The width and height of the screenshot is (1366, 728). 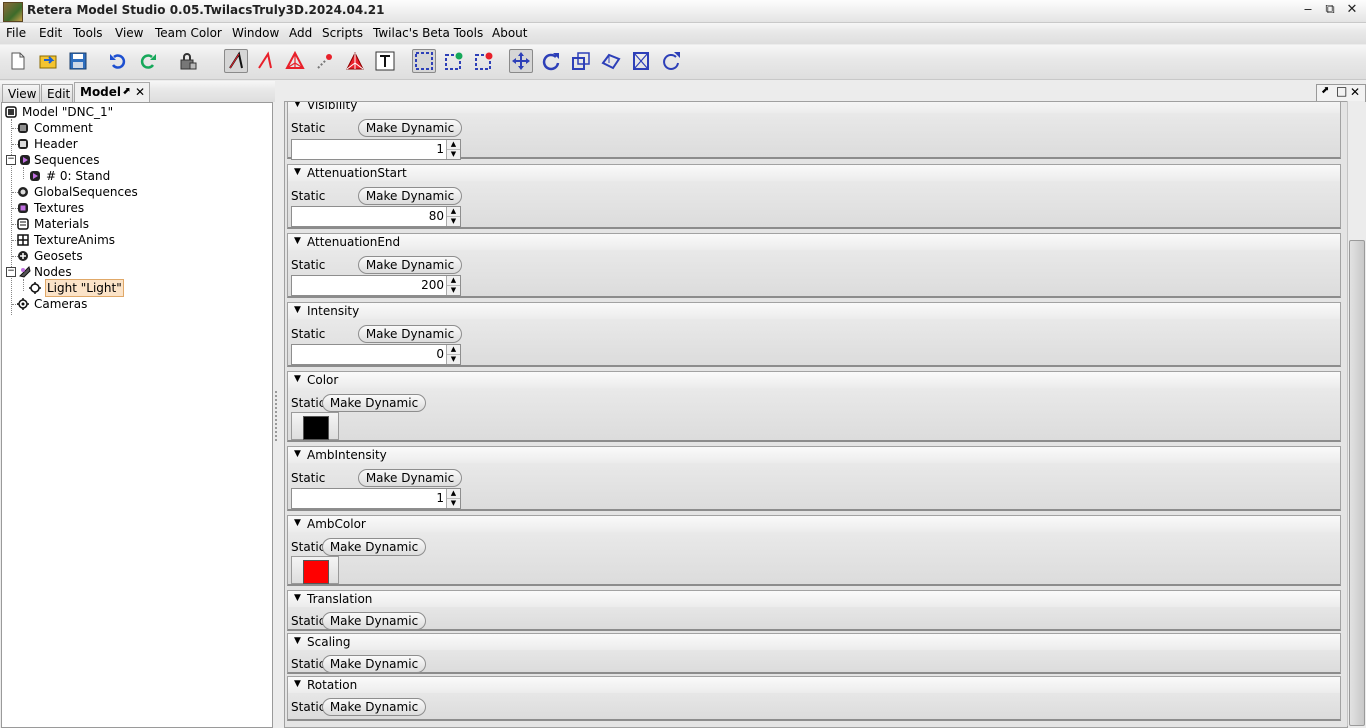 I want to click on tab-view: View, so click(x=21, y=93).